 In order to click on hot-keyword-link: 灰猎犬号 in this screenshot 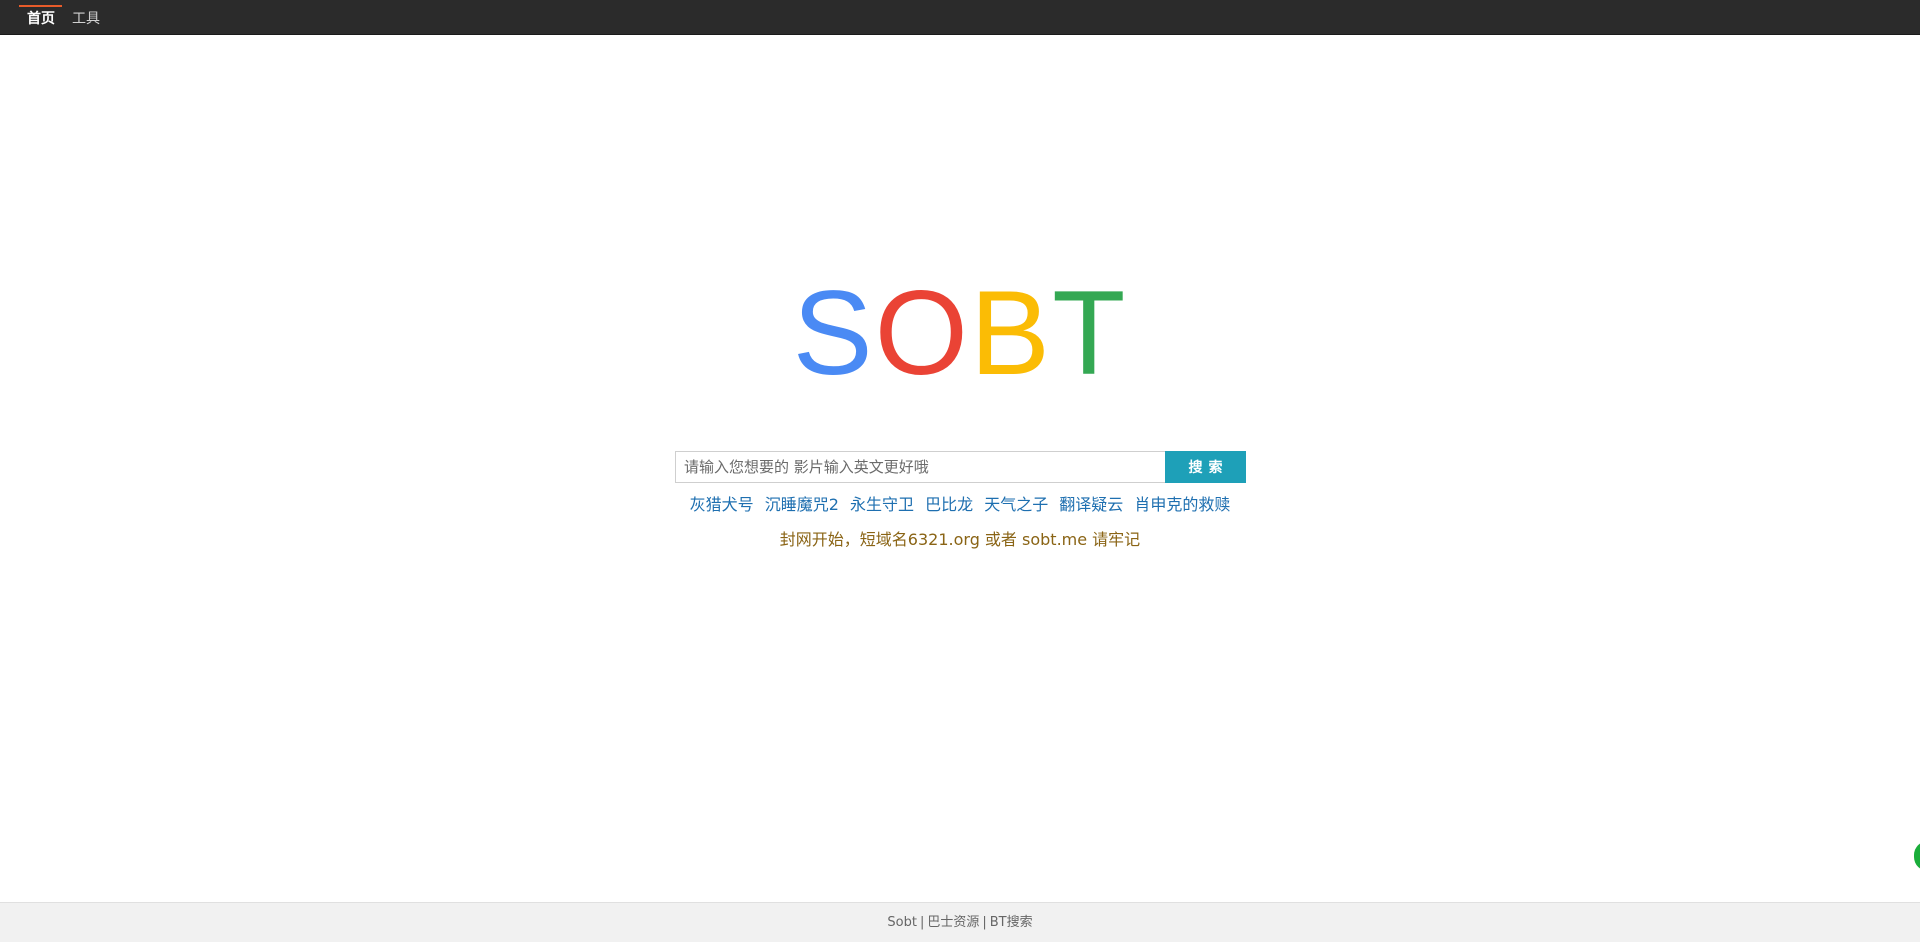, I will do `click(722, 504)`.